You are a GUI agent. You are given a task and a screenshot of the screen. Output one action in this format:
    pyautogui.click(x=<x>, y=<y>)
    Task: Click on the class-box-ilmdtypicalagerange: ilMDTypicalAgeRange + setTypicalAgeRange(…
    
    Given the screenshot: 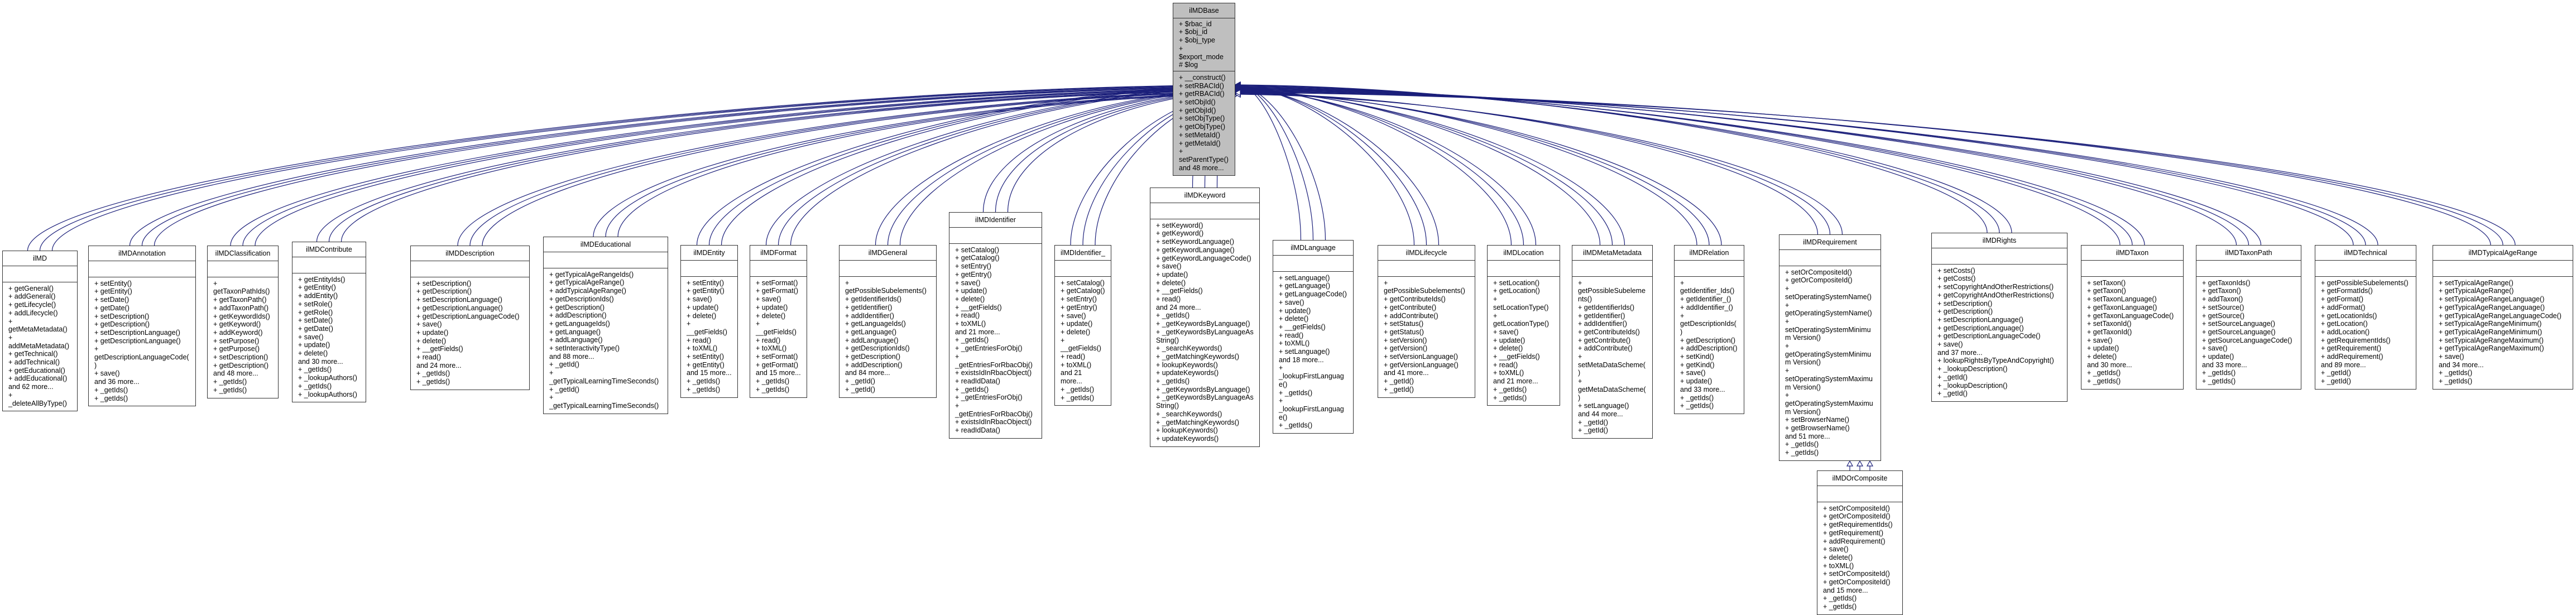 What is the action you would take?
    pyautogui.click(x=2503, y=317)
    